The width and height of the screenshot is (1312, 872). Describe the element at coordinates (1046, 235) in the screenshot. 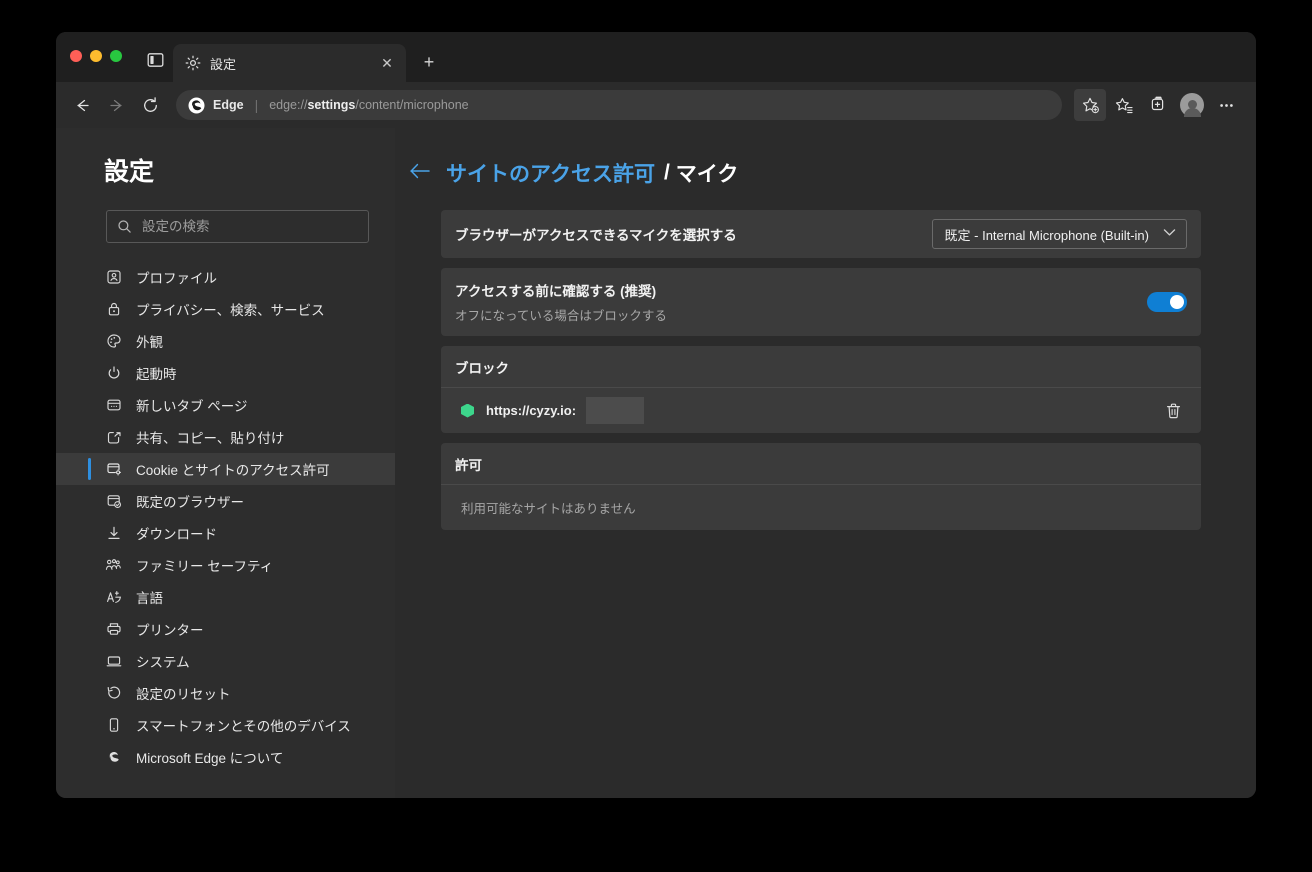

I see `microphone-device-value: 既定 - Internal Microphone (Built-in)` at that location.